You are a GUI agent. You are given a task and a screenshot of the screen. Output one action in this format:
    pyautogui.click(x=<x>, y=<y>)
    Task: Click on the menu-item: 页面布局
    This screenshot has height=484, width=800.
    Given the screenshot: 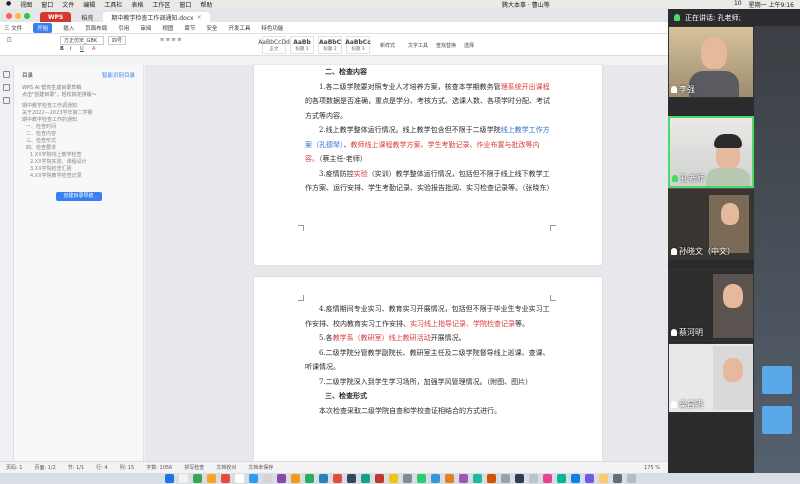 What is the action you would take?
    pyautogui.click(x=96, y=28)
    